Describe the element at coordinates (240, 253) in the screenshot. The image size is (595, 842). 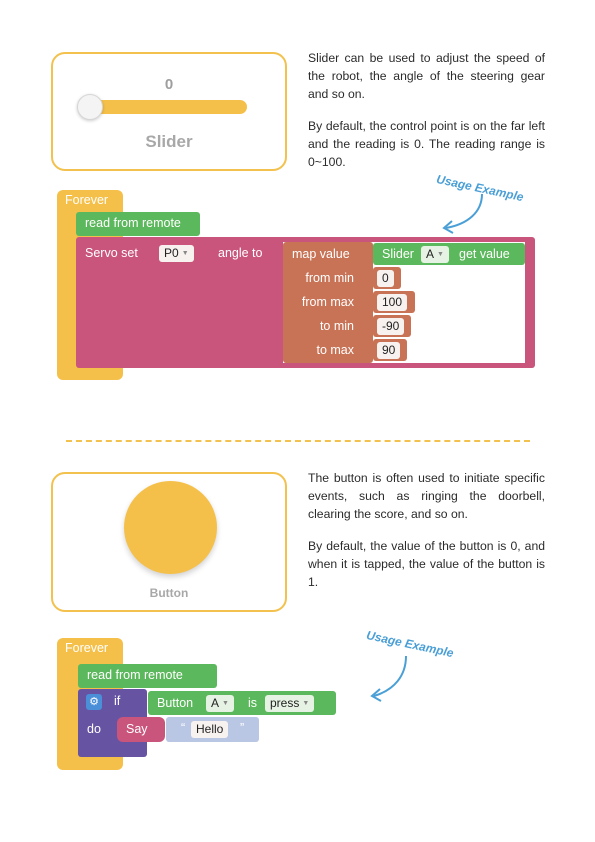
I see `angle-to-label: angle to` at that location.